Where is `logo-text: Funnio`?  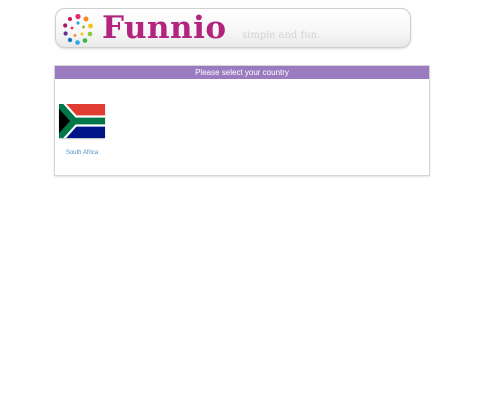 logo-text: Funnio is located at coordinates (164, 28).